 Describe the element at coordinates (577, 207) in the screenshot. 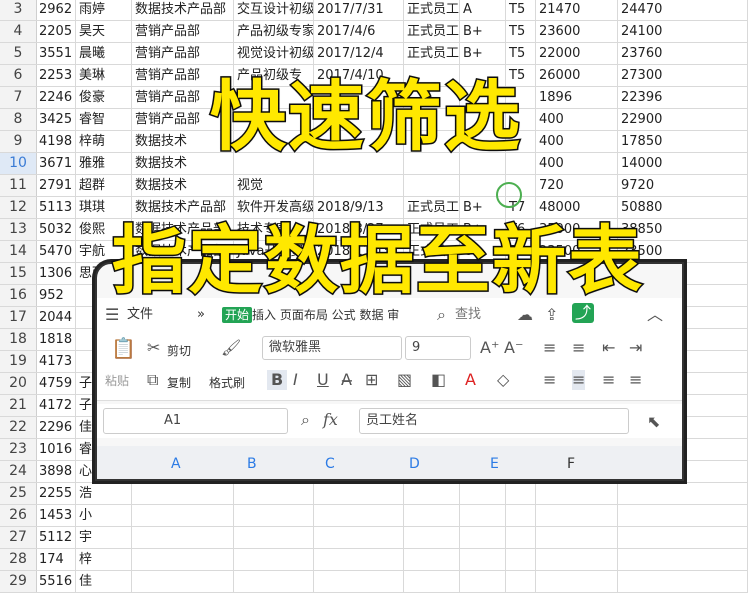

I see `cell-v1: 48000` at that location.